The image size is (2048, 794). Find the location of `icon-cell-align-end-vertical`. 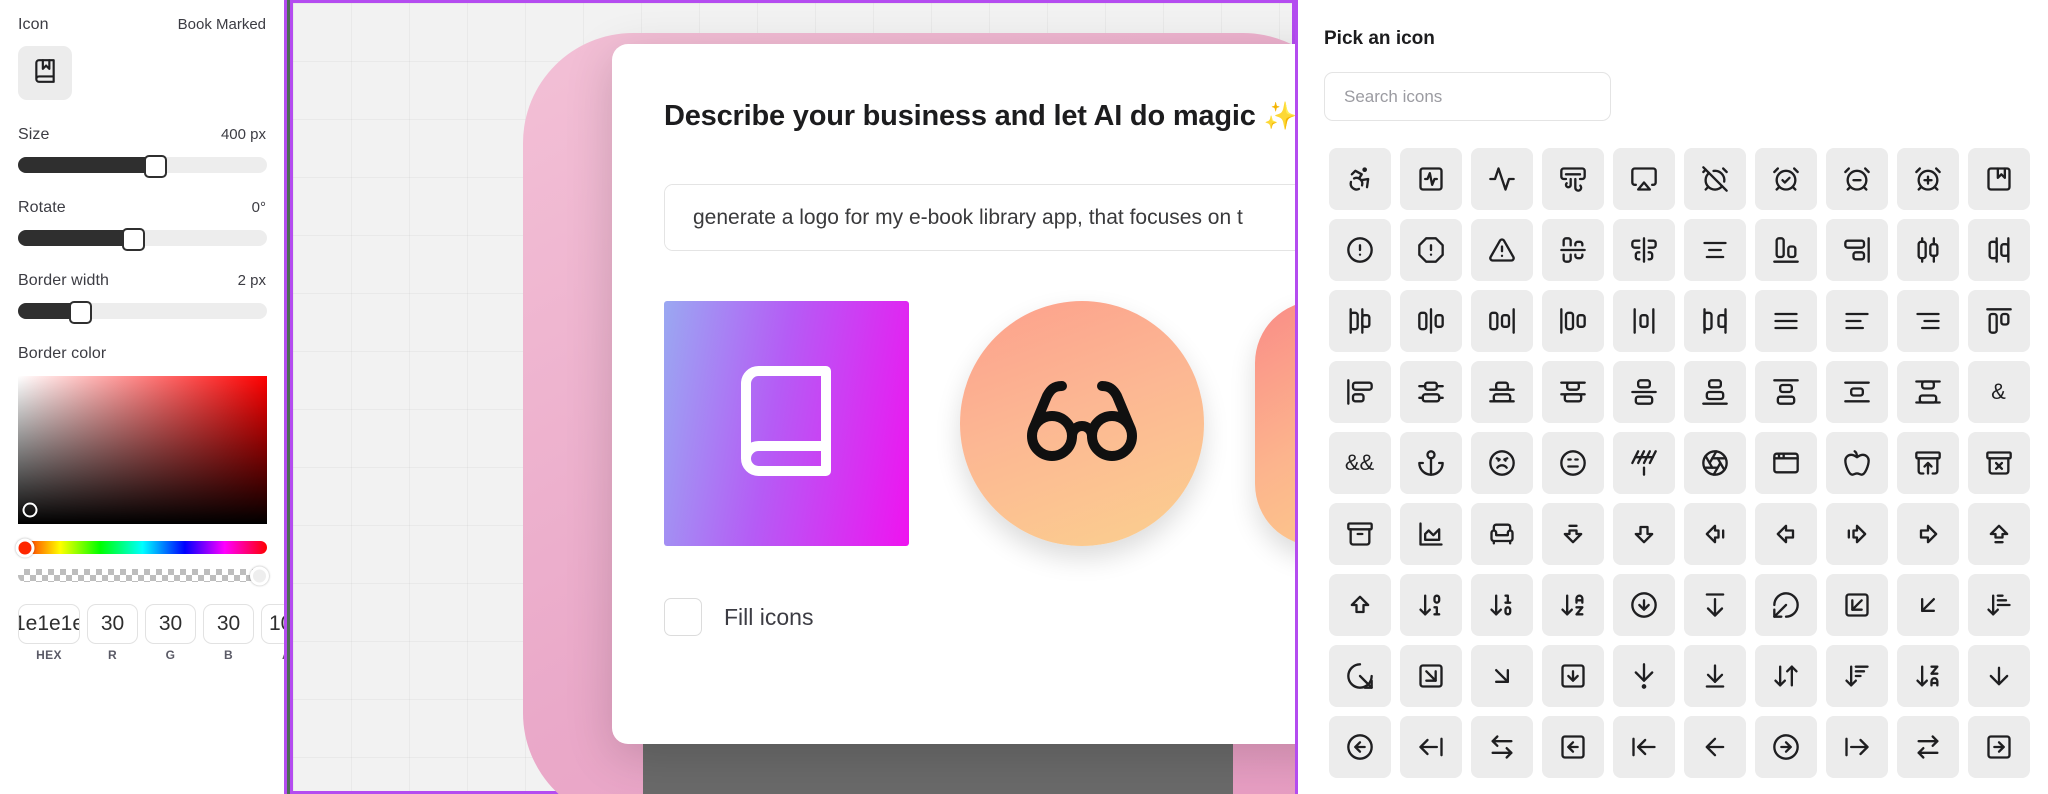

icon-cell-align-end-vertical is located at coordinates (1856, 249).